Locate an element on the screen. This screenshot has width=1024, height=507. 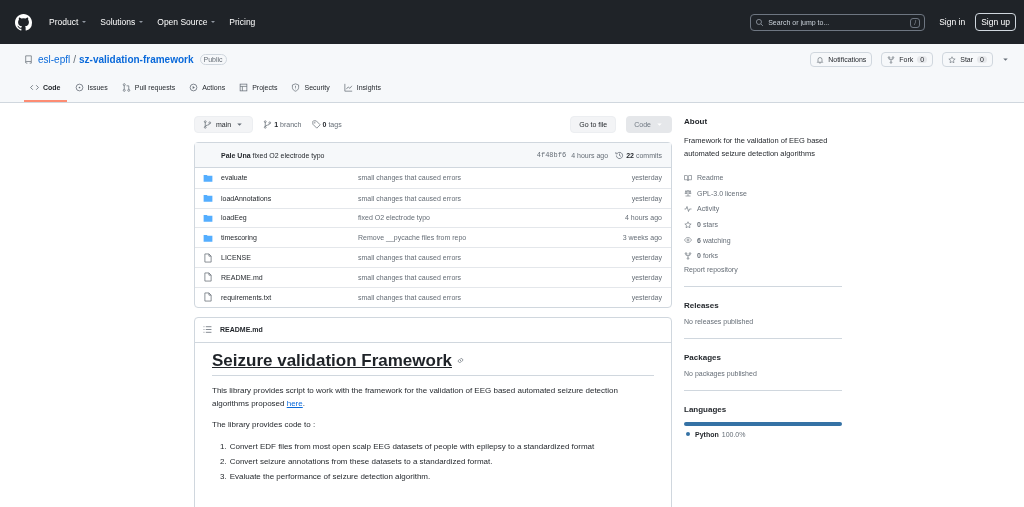
list-number: 1. is located at coordinates (223, 446).